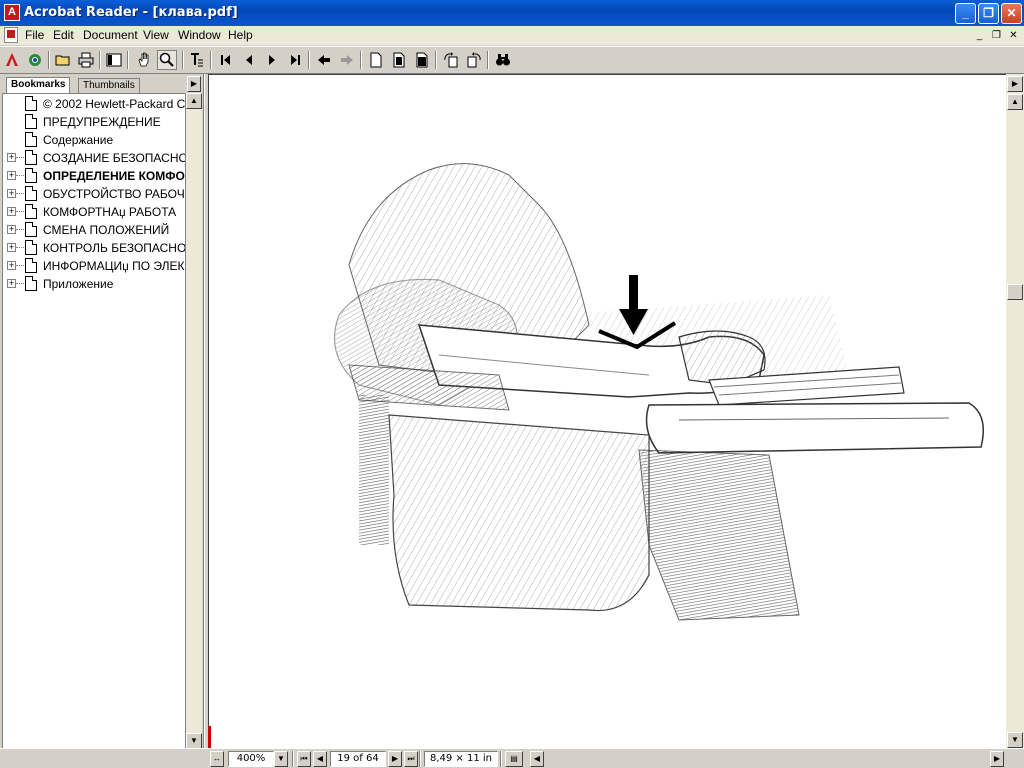 The image size is (1024, 768). Describe the element at coordinates (1011, 13) in the screenshot. I see `close-button: ✕` at that location.